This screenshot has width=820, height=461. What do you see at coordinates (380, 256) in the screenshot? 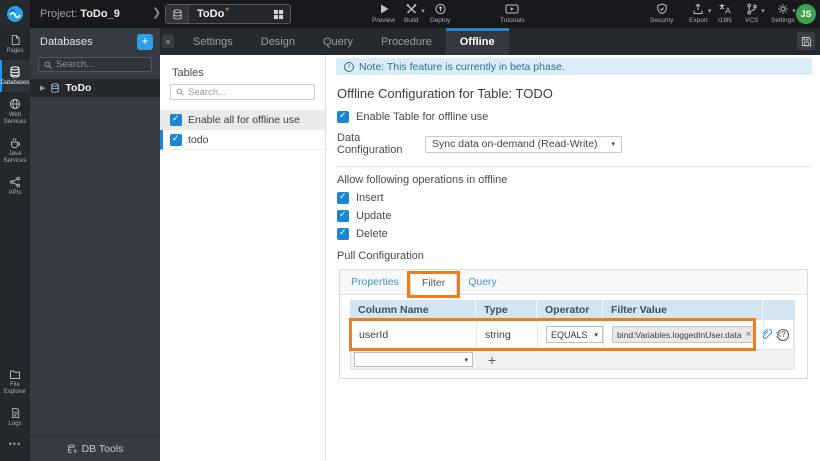
I see `pull-configuration-label: Pull Configuration` at bounding box center [380, 256].